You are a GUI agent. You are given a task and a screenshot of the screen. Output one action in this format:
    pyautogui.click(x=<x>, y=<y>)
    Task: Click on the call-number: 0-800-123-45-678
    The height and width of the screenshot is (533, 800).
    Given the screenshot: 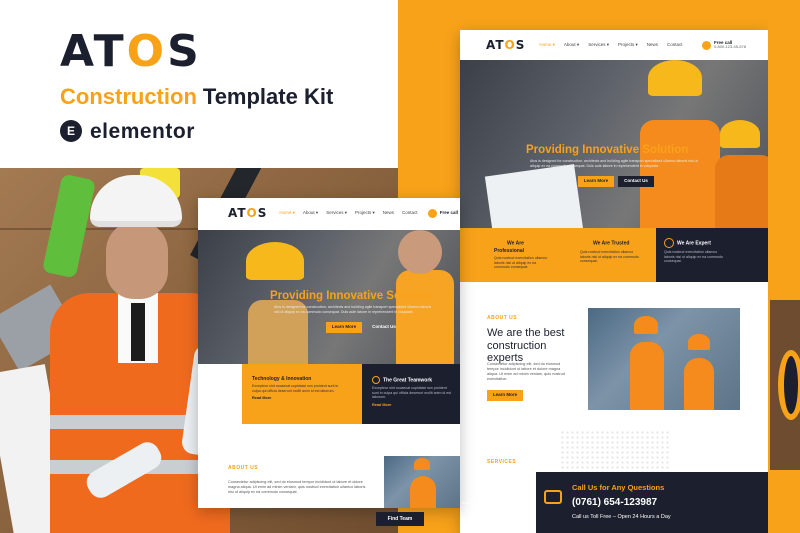 What is the action you would take?
    pyautogui.click(x=729, y=47)
    